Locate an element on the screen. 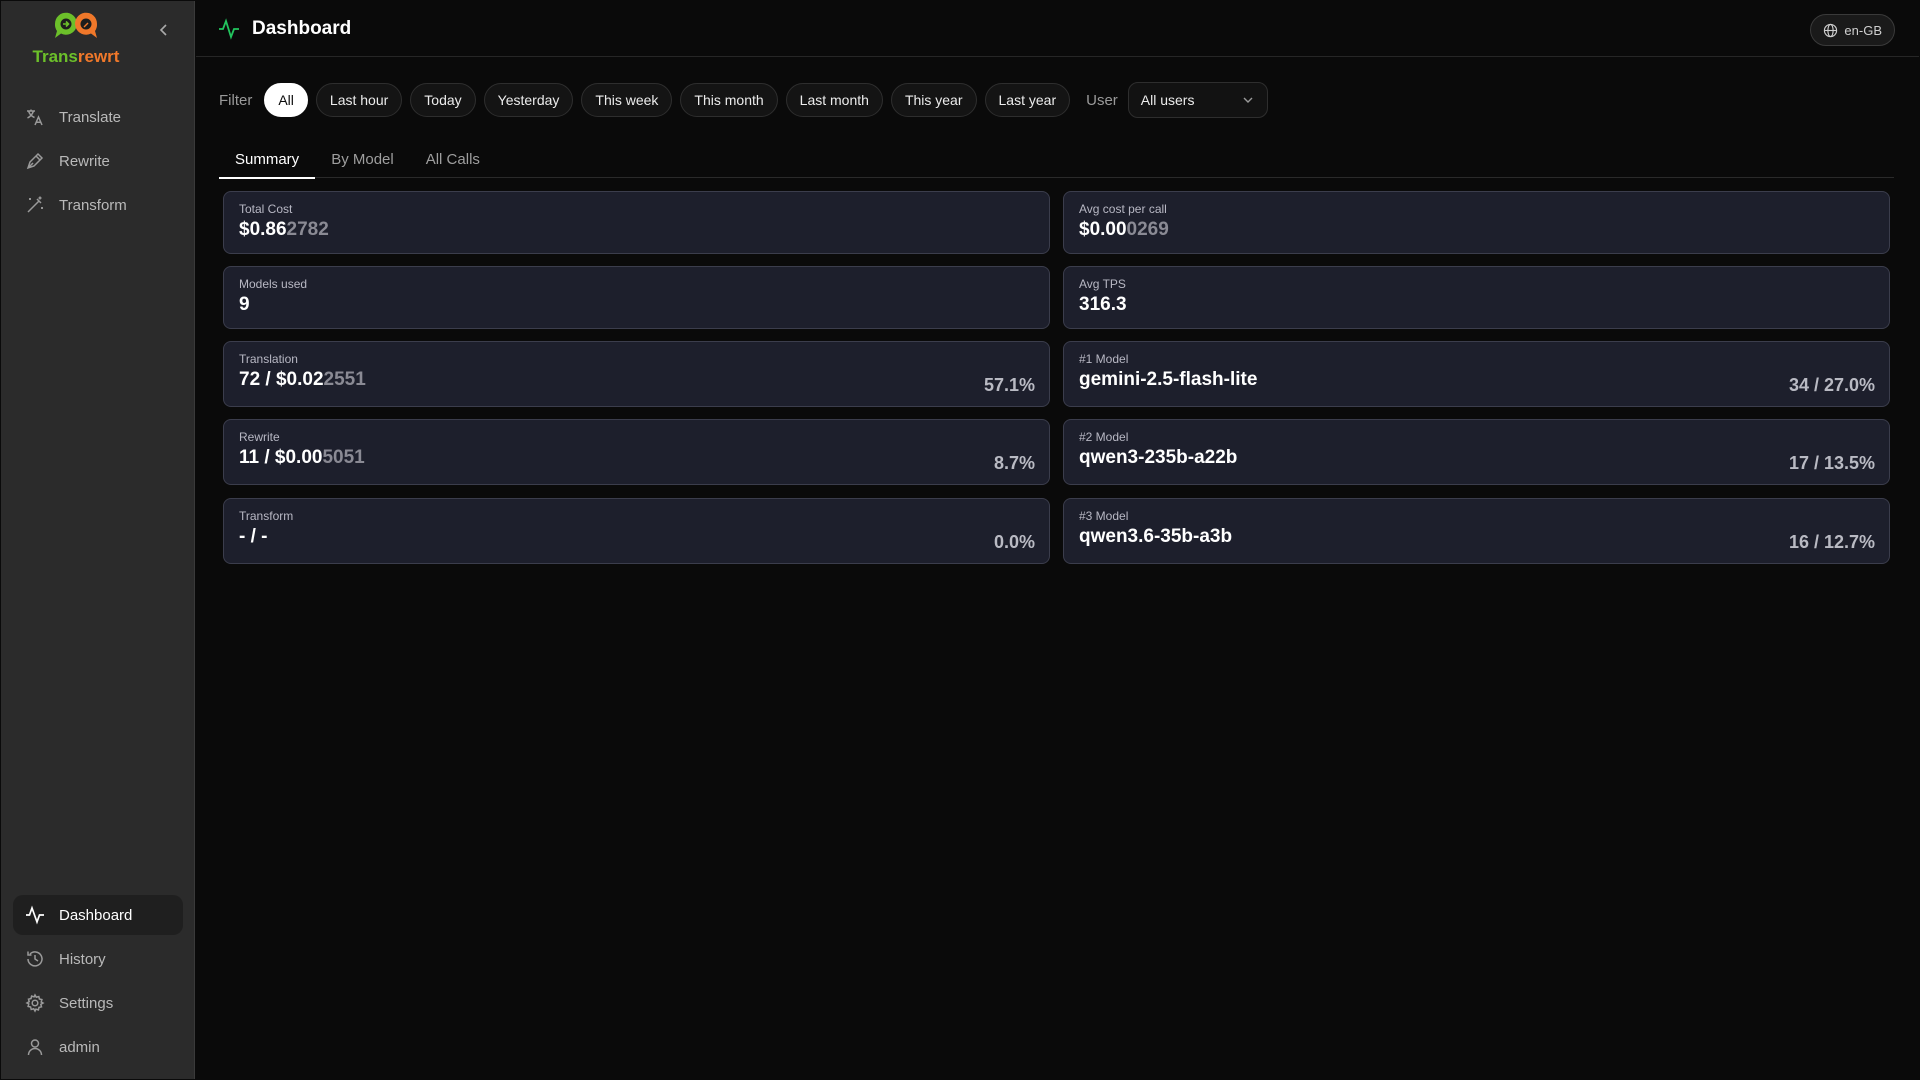 This screenshot has width=1920, height=1080. avg-cost-card: Avg cost per call $0.000269 is located at coordinates (1476, 222).